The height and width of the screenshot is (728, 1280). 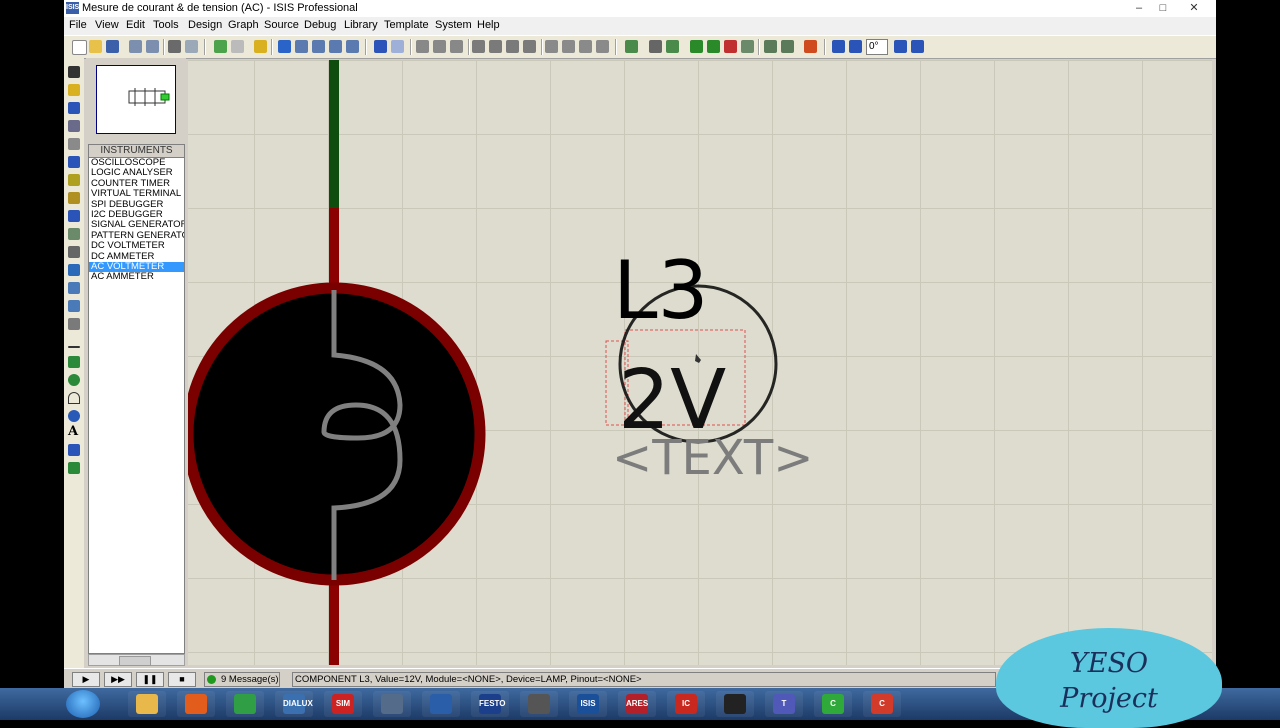 What do you see at coordinates (86, 679) in the screenshot?
I see `play-button: ▶` at bounding box center [86, 679].